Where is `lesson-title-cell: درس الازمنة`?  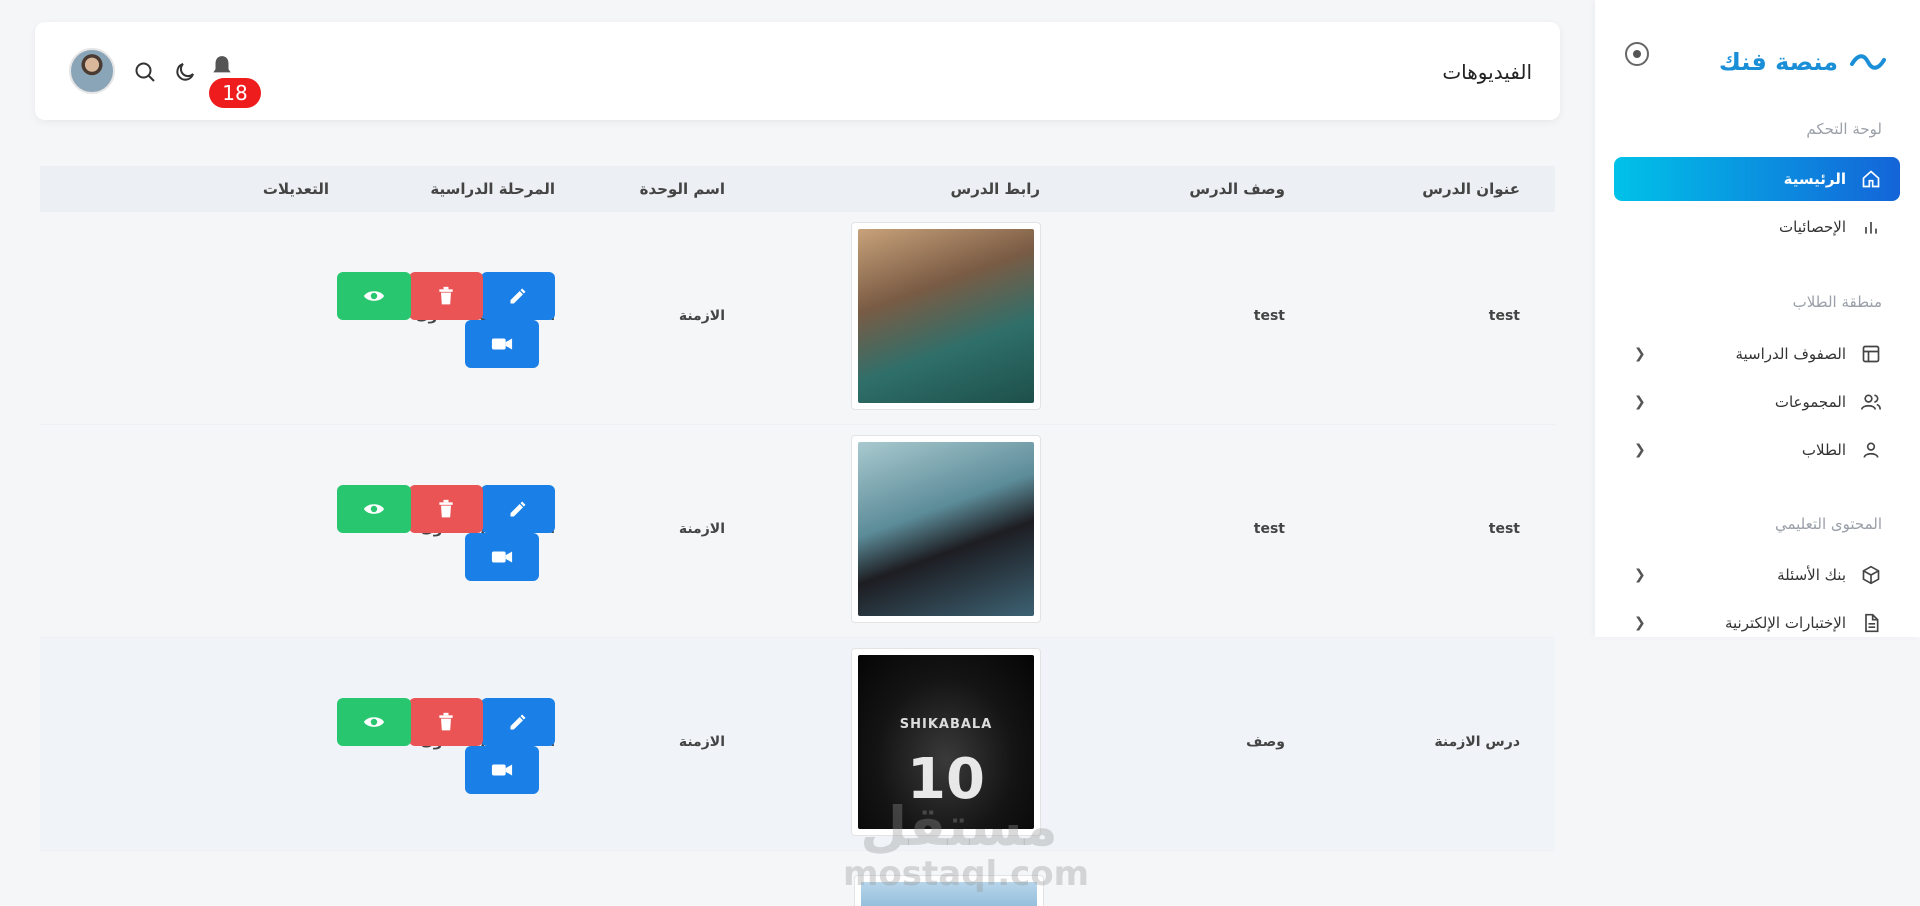
lesson-title-cell: درس الازمنة is located at coordinates (1477, 742).